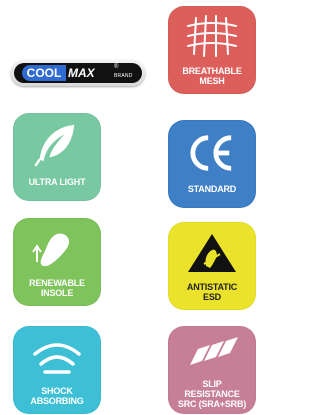 This screenshot has width=320, height=415. Describe the element at coordinates (54, 145) in the screenshot. I see `feather-icon` at that location.